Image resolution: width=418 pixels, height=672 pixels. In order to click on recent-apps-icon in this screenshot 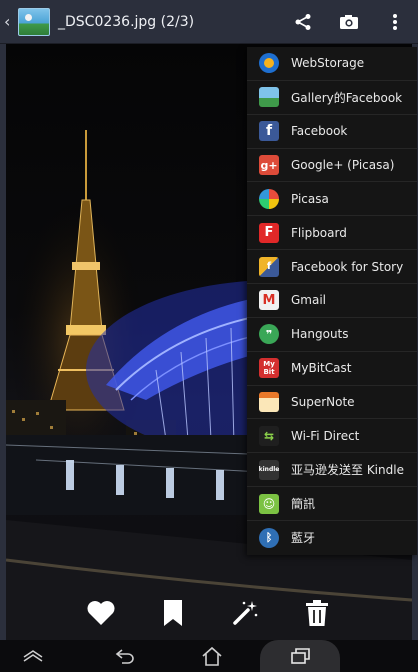, I will do `click(300, 656)`.